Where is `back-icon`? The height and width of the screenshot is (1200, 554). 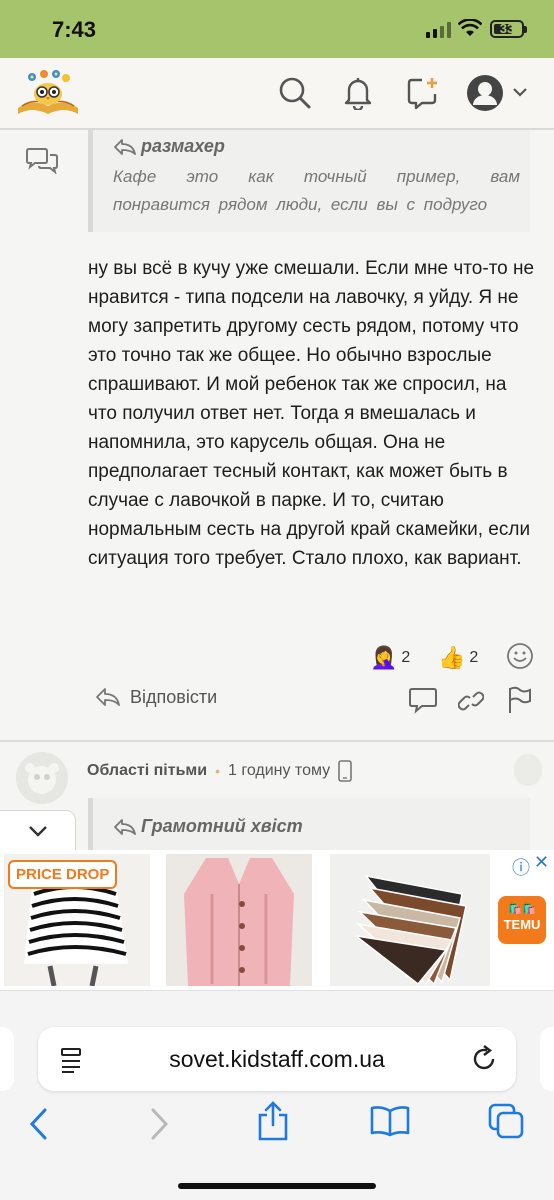 back-icon is located at coordinates (39, 1124).